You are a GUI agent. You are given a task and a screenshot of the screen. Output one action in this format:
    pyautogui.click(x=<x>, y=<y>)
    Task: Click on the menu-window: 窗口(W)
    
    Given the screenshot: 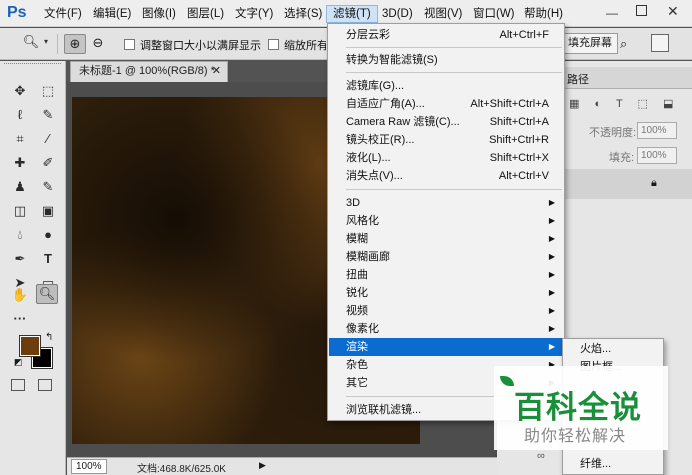 What is the action you would take?
    pyautogui.click(x=494, y=14)
    